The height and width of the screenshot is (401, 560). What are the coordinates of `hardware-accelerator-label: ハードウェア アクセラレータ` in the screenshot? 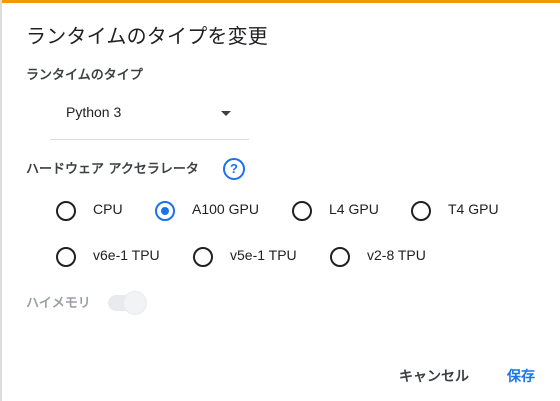 It's located at (112, 169).